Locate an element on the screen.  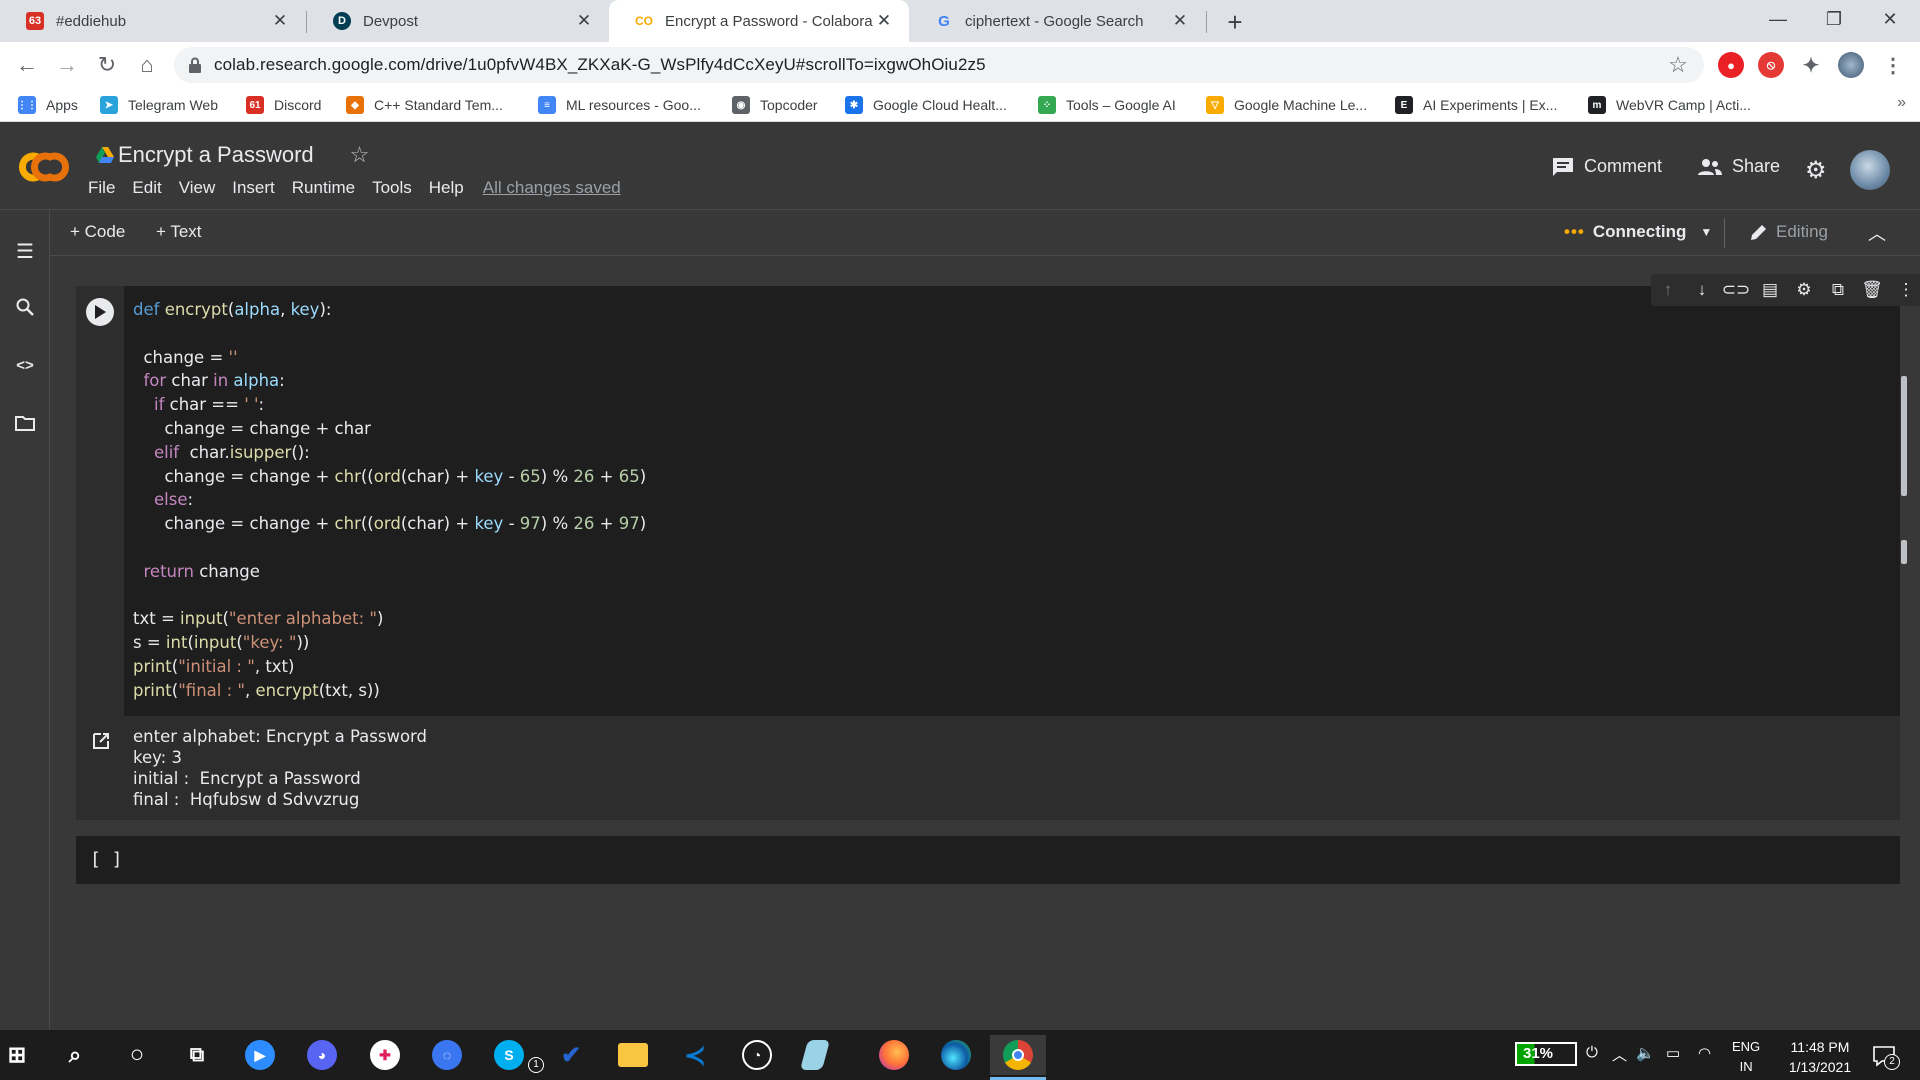
menu-file: File is located at coordinates (101, 188).